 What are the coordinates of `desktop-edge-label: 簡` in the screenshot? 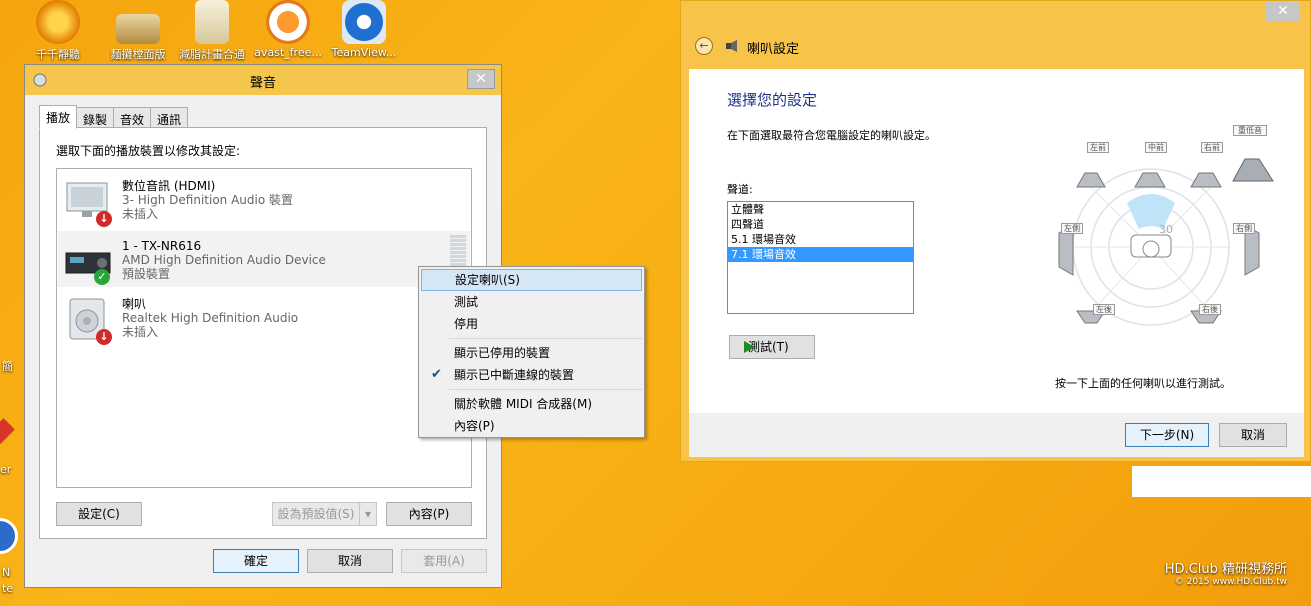 It's located at (7, 366).